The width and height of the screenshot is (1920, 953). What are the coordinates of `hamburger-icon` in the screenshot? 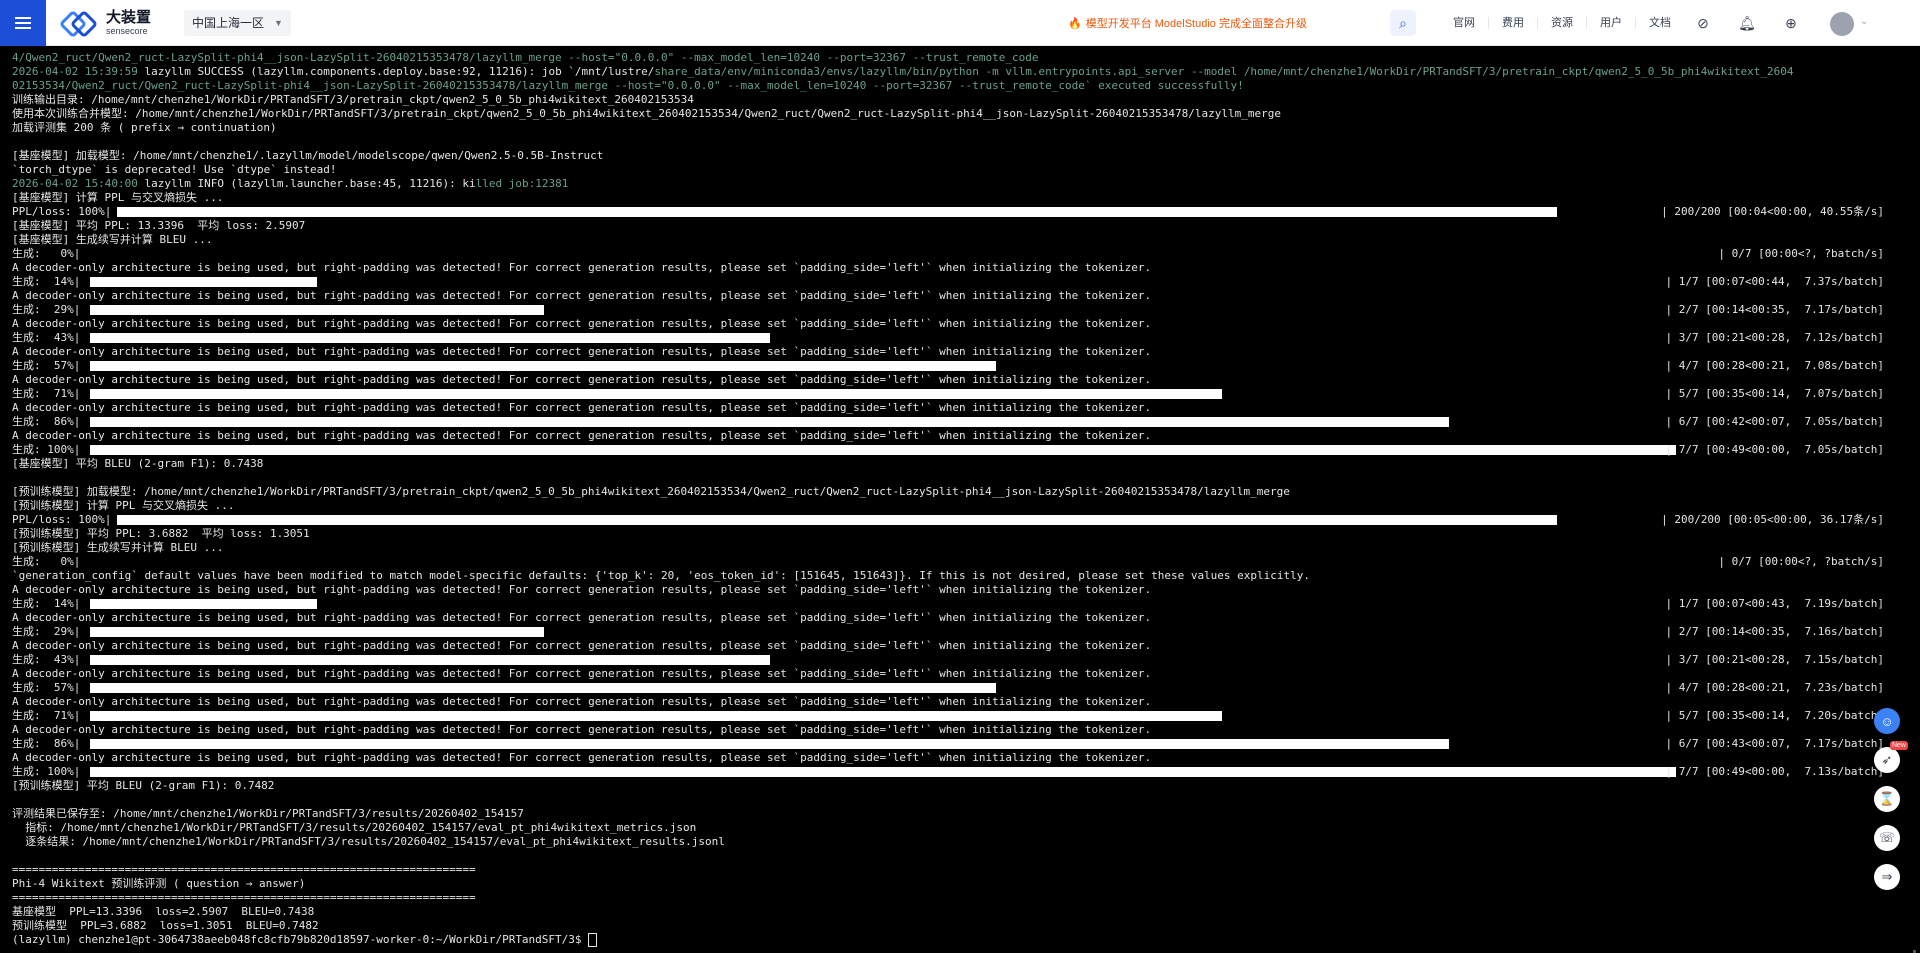 It's located at (23, 22).